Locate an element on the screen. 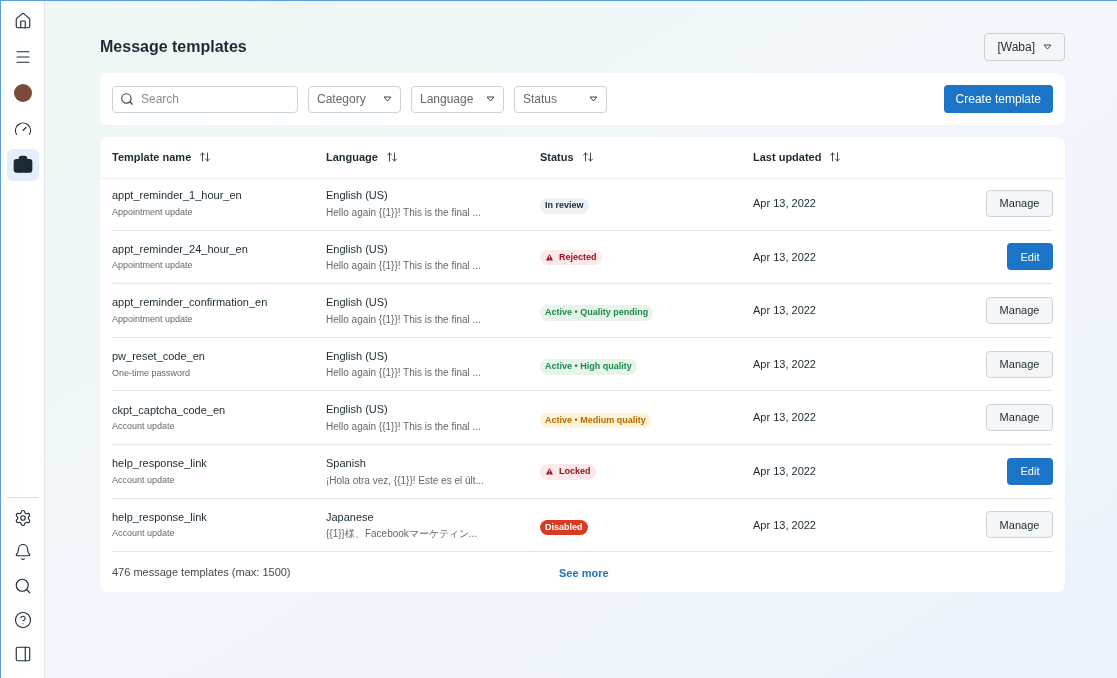 This screenshot has height=678, width=1117. status-badge: Disabled is located at coordinates (564, 527).